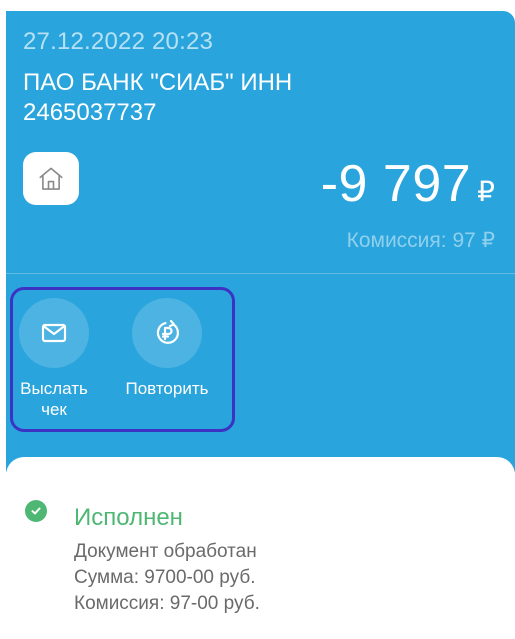 This screenshot has width=515, height=639. I want to click on house-icon, so click(51, 178).